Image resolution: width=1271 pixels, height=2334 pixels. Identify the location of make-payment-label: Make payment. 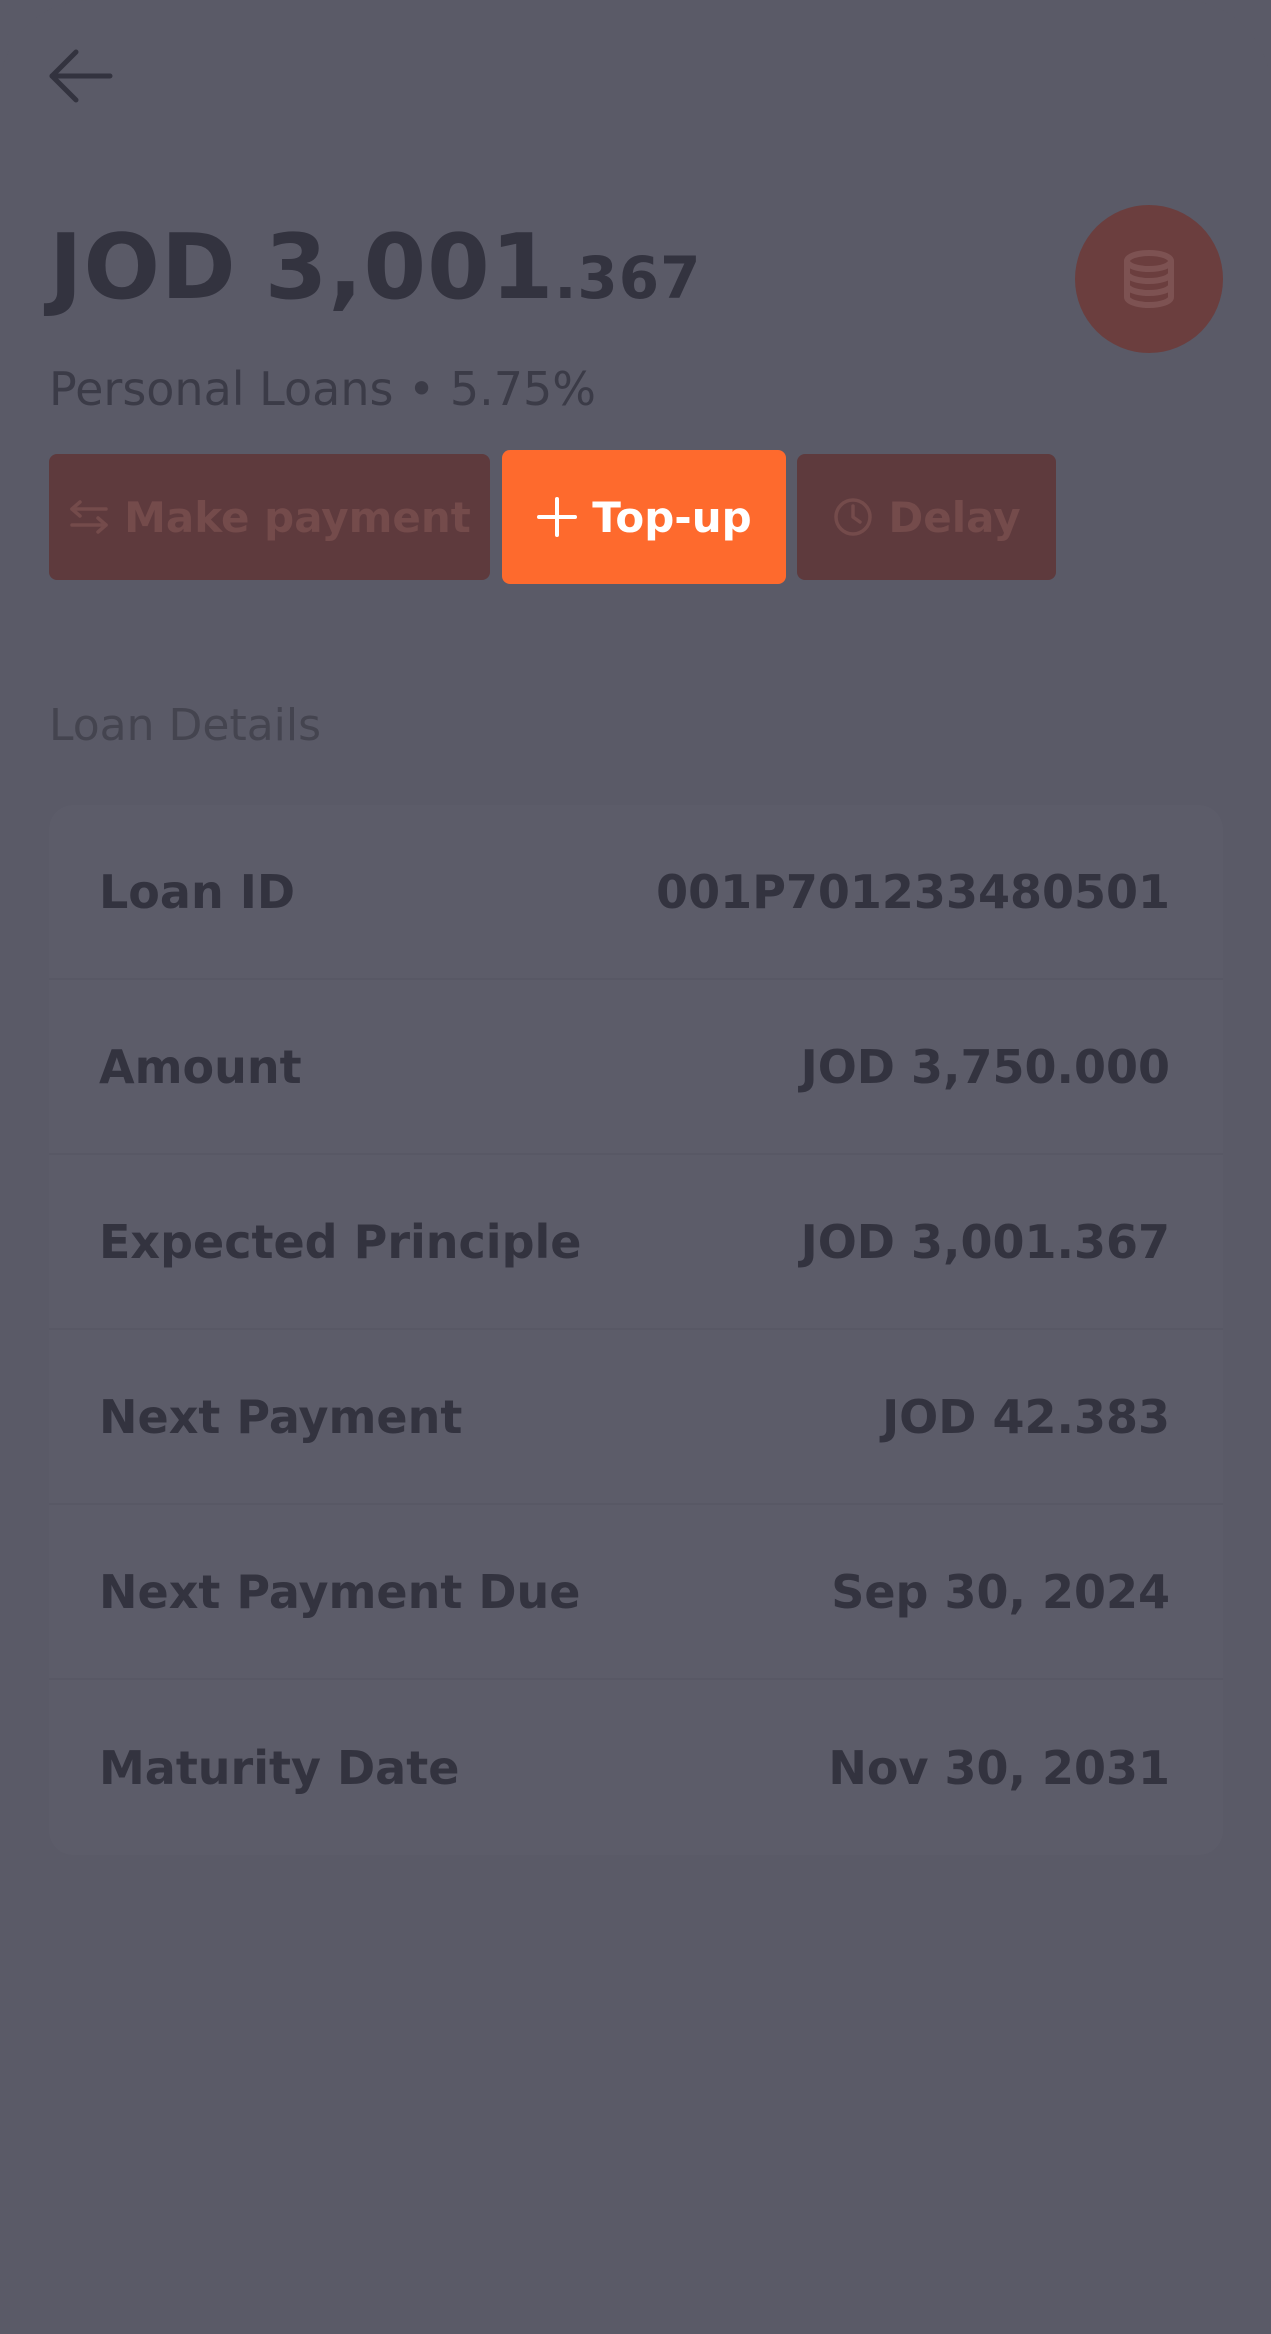
(297, 517).